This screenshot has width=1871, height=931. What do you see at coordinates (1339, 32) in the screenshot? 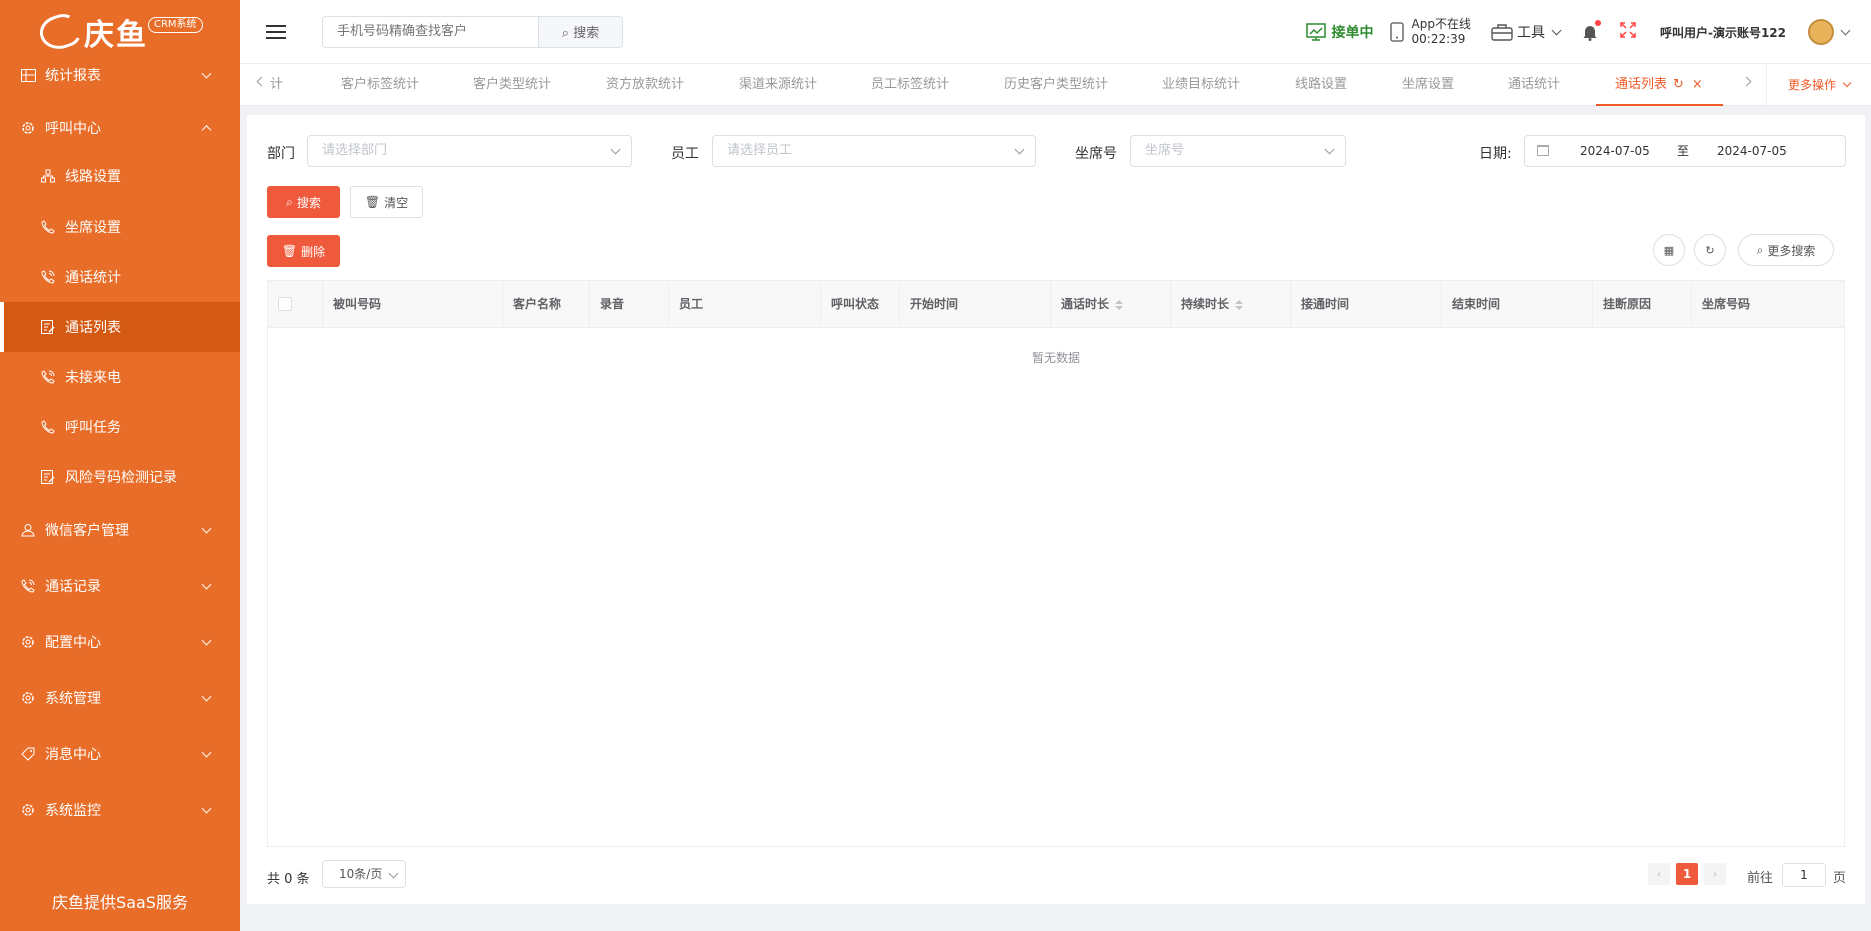
I see `order-status: 接单中` at bounding box center [1339, 32].